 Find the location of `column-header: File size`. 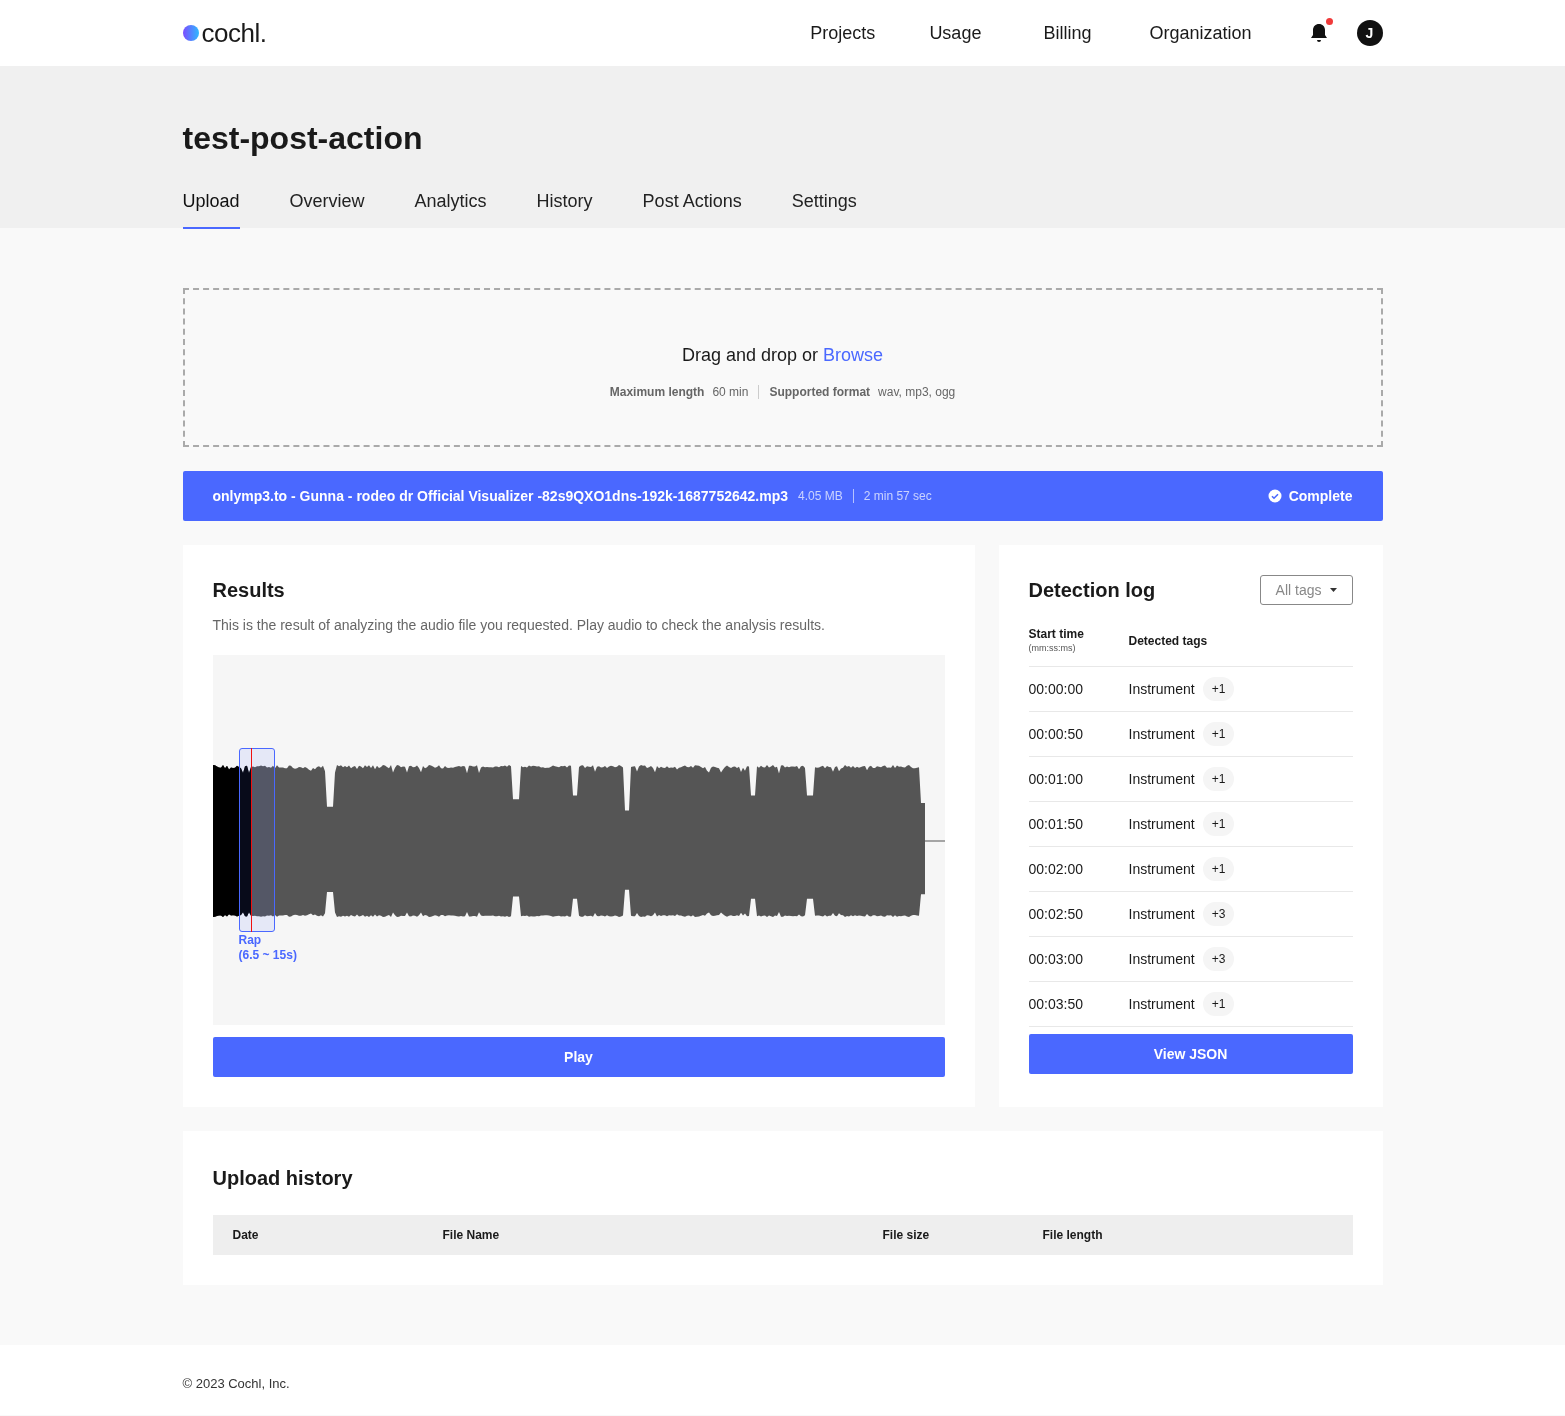

column-header: File size is located at coordinates (906, 1235).